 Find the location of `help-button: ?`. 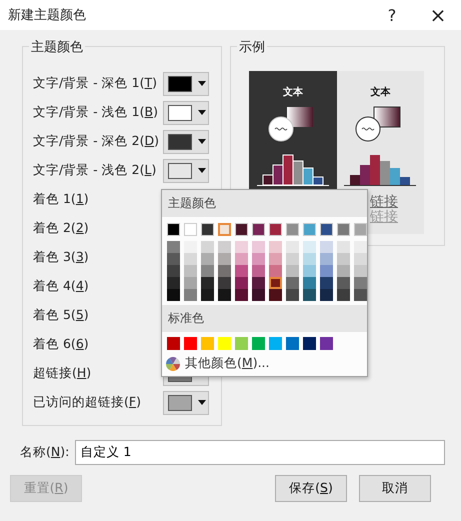

help-button: ? is located at coordinates (392, 15).